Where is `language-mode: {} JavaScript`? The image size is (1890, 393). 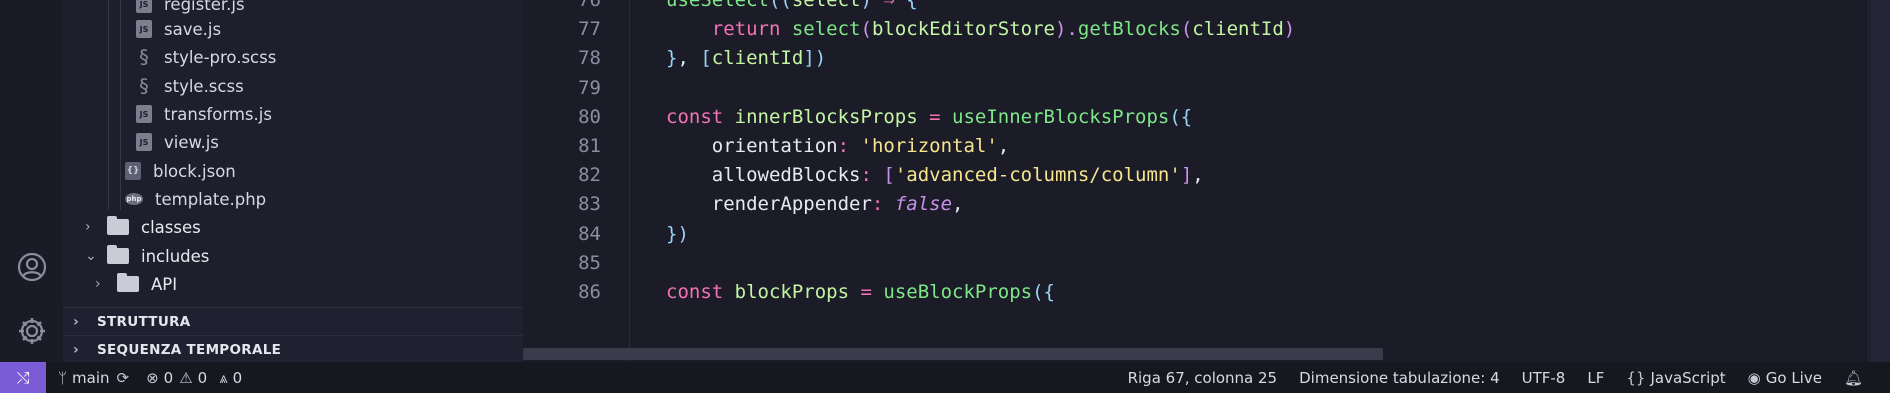
language-mode: {} JavaScript is located at coordinates (1675, 378).